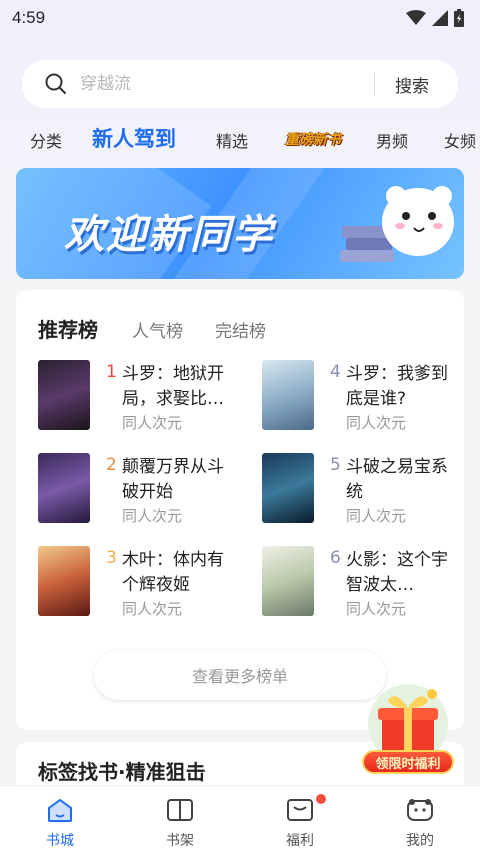 The height and width of the screenshot is (855, 480). I want to click on tab-completed: 完结榜, so click(240, 329).